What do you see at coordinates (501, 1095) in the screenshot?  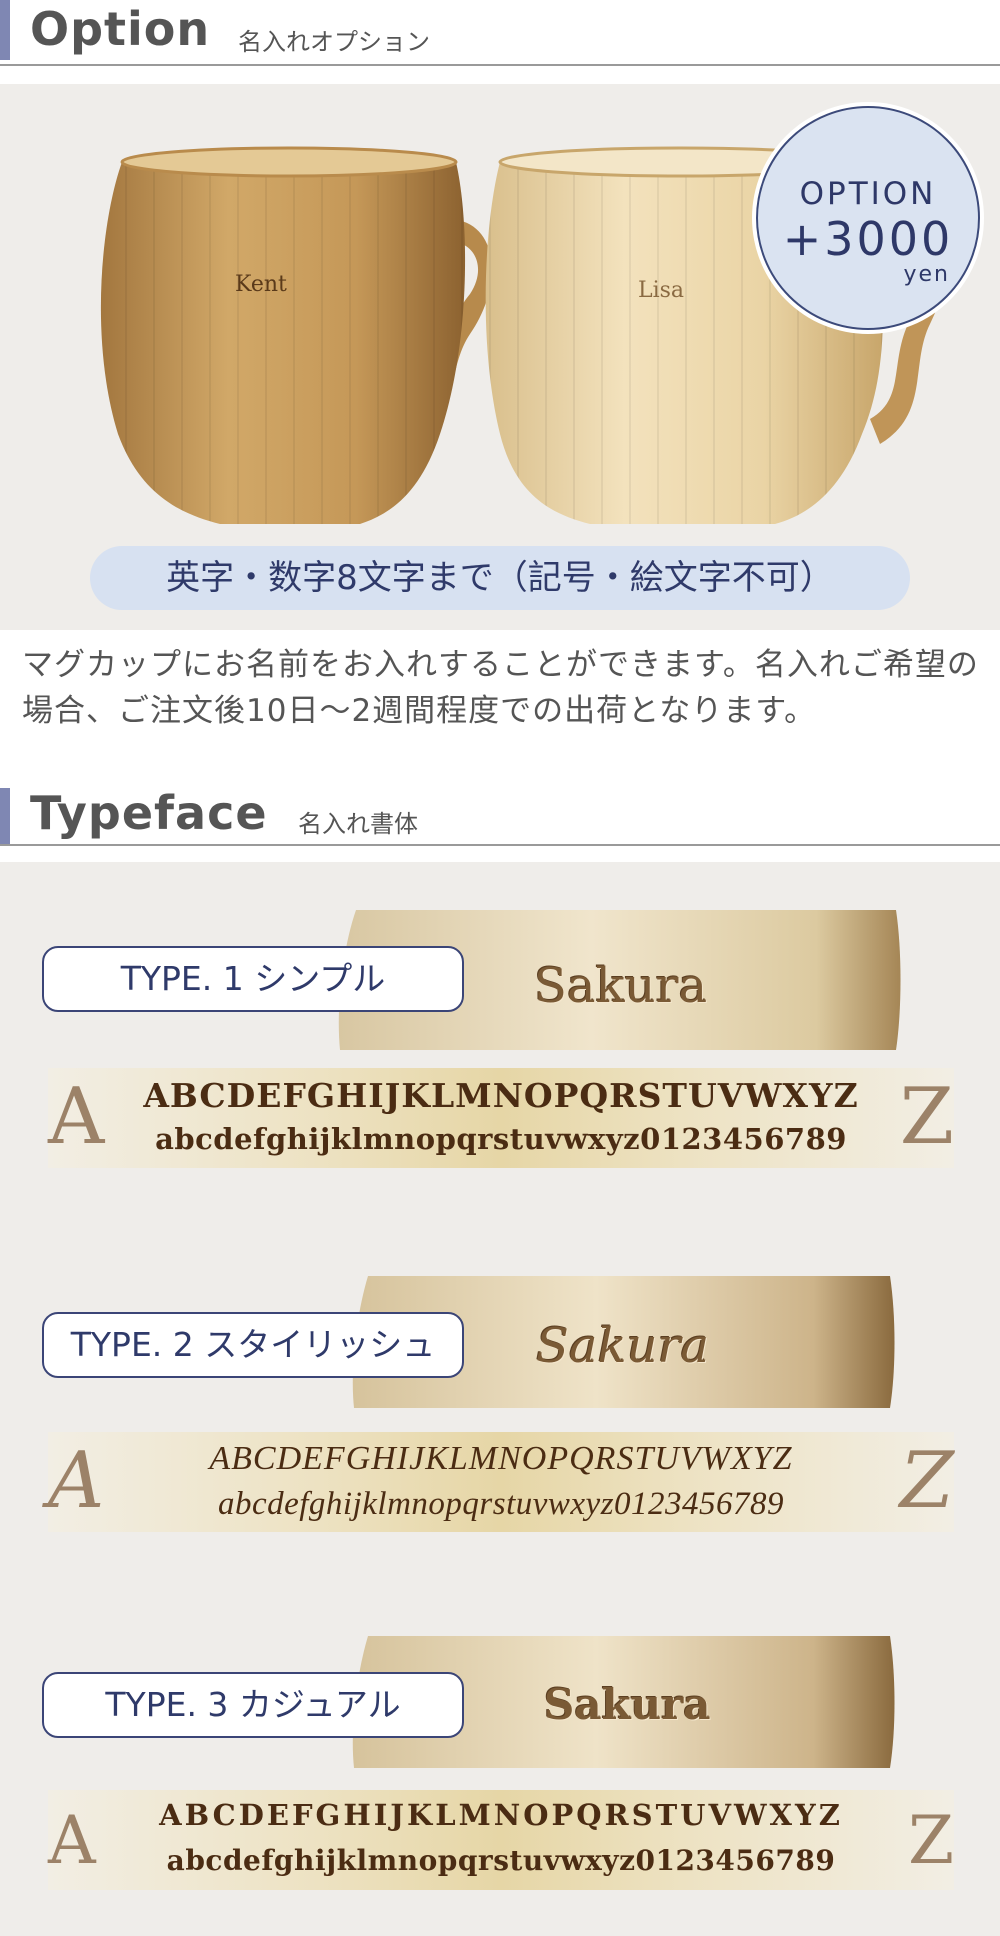 I see `type1-uppercase: ABCDEFGHIJKLMNOPQRSTUVWXYZ` at bounding box center [501, 1095].